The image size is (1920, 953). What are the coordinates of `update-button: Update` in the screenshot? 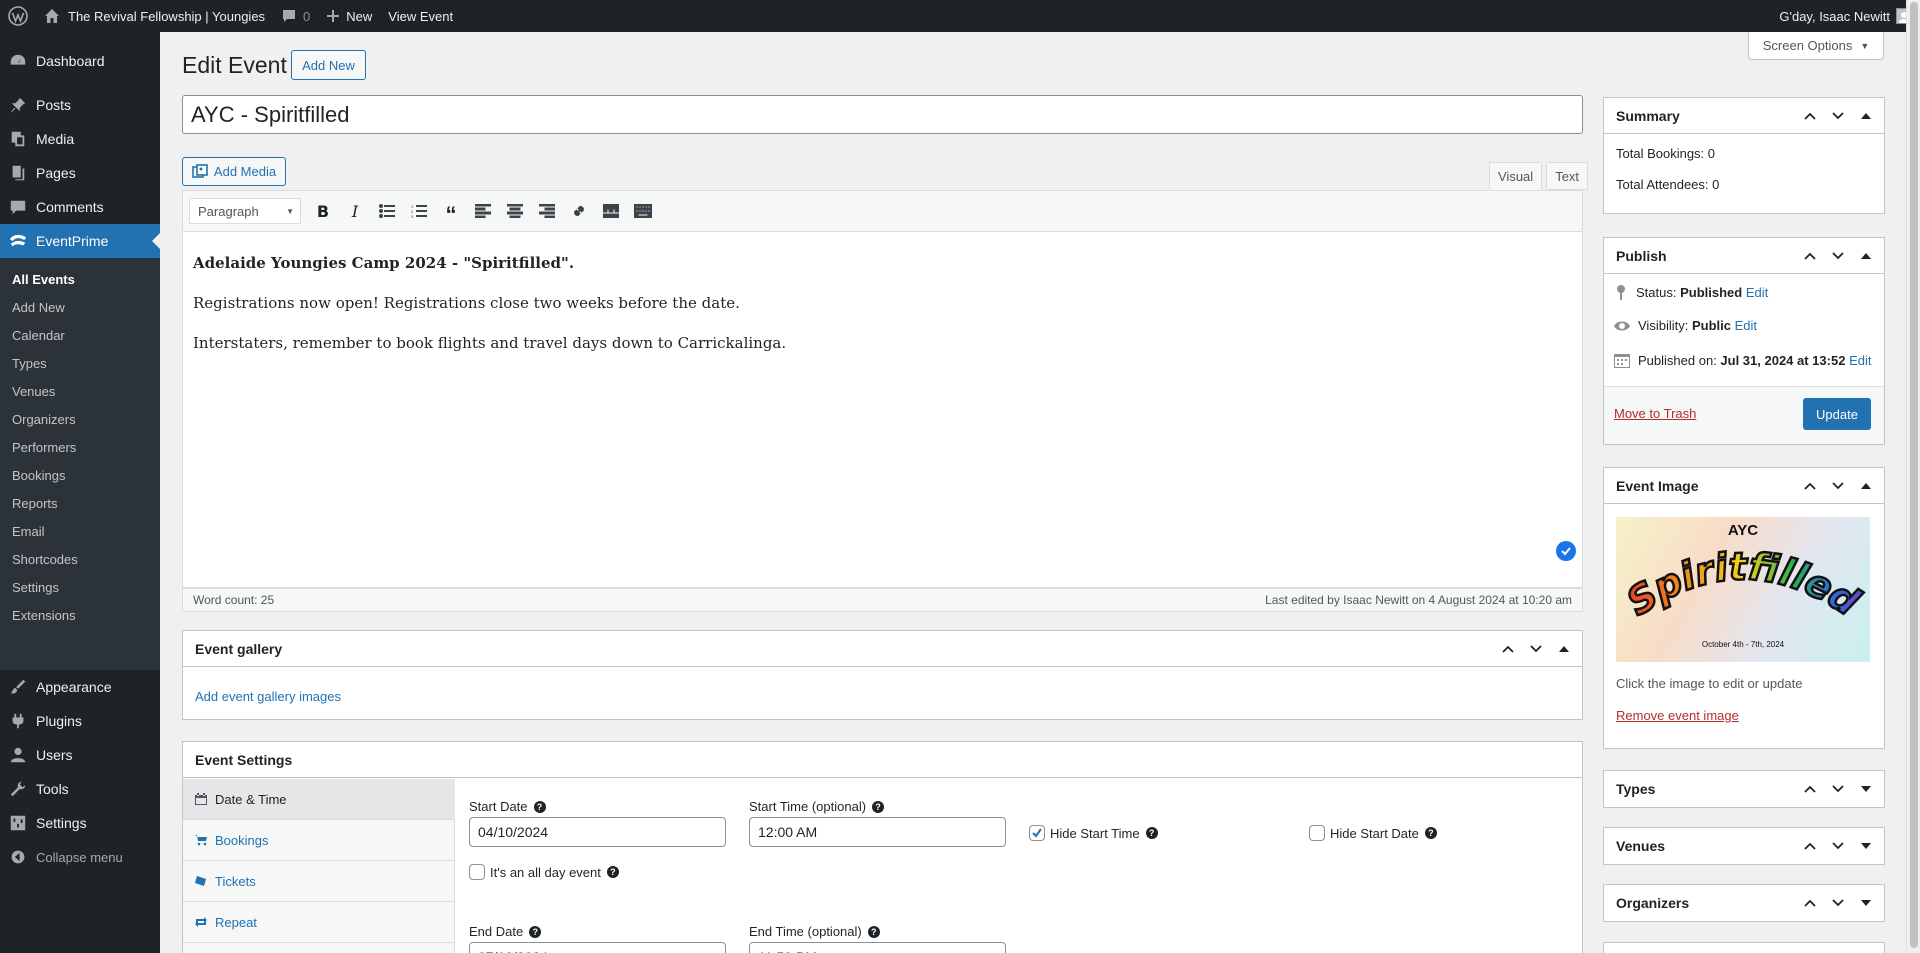 It's located at (1837, 414).